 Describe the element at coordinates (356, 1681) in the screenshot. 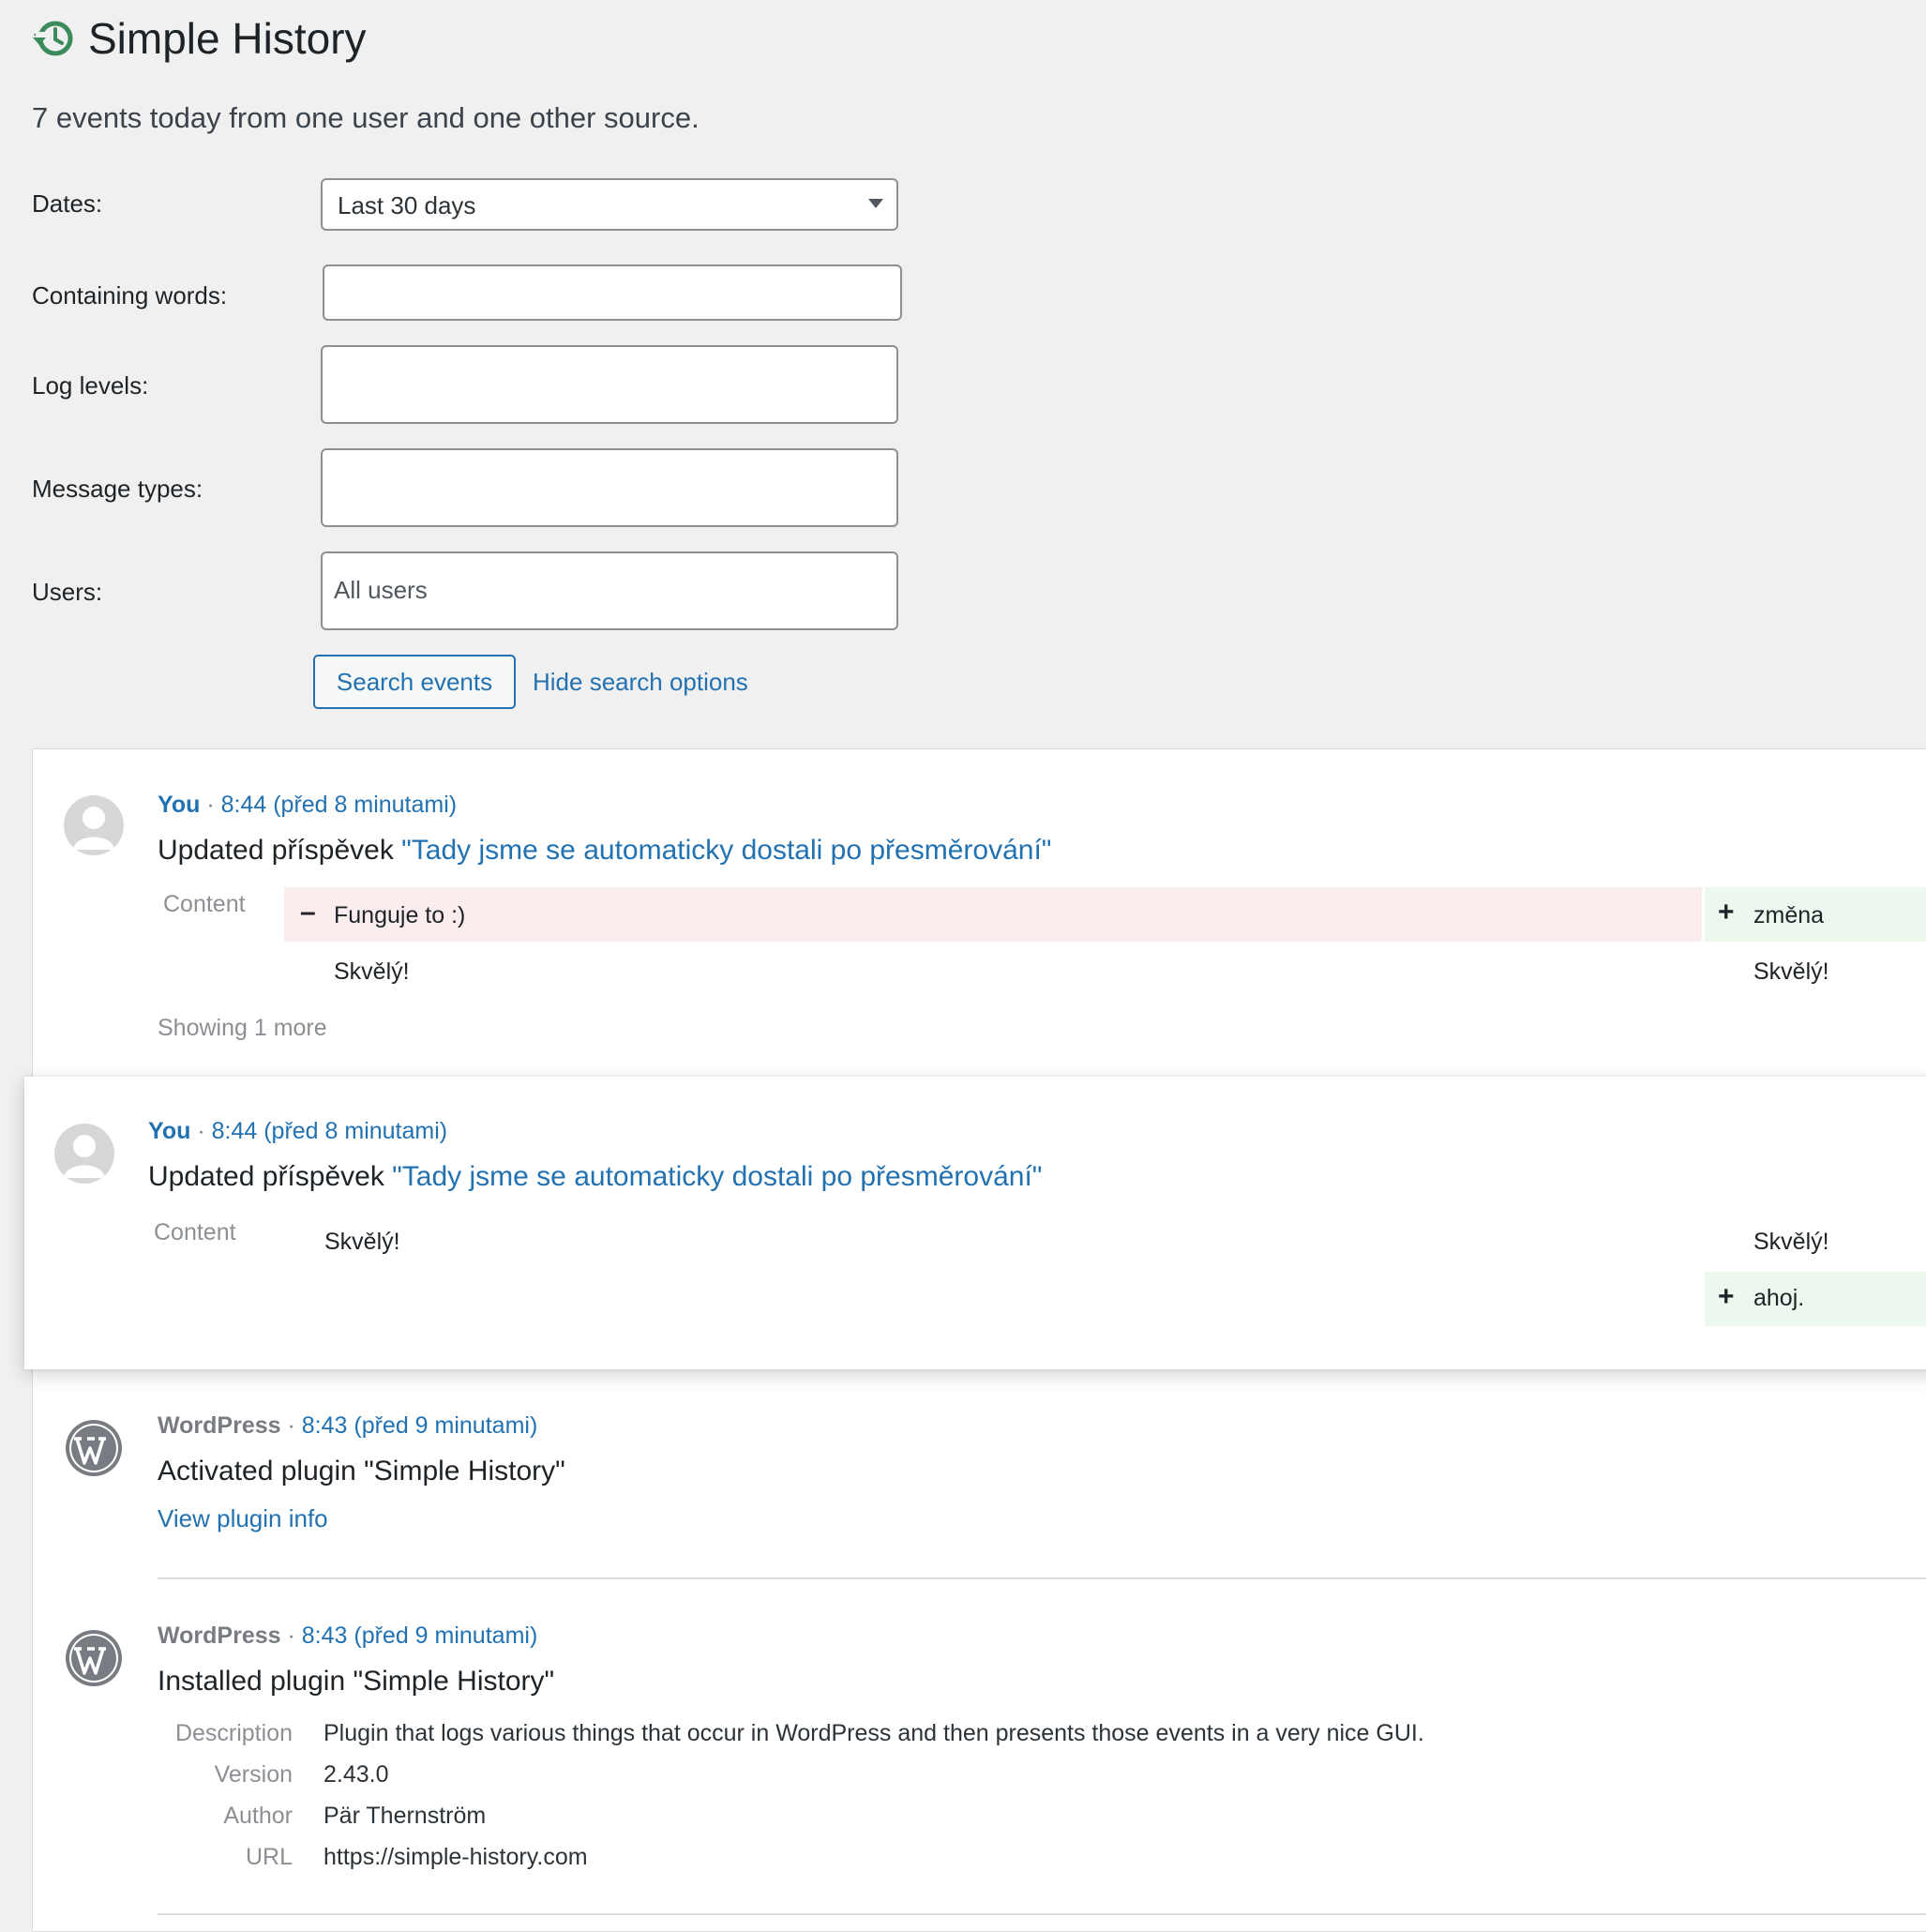

I see `event-message: Installed plugin "Simple History"` at that location.